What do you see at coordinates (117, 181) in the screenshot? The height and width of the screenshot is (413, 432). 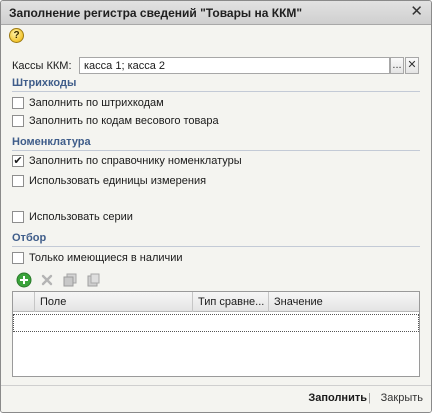 I see `use-units-label: Использовать единицы измерения` at bounding box center [117, 181].